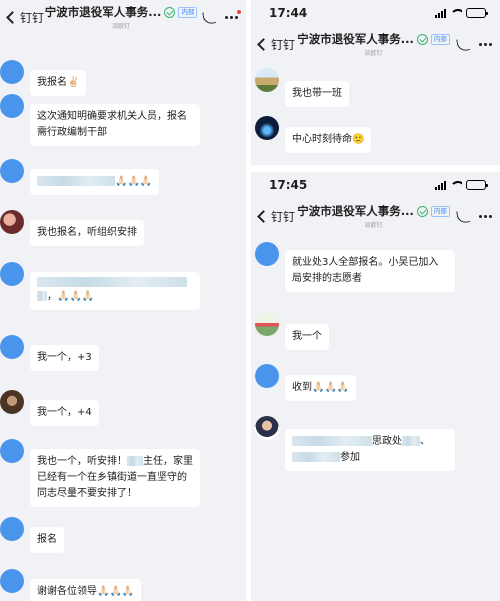 The height and width of the screenshot is (601, 500). What do you see at coordinates (375, 13) in the screenshot?
I see `status-bar: 17:44` at bounding box center [375, 13].